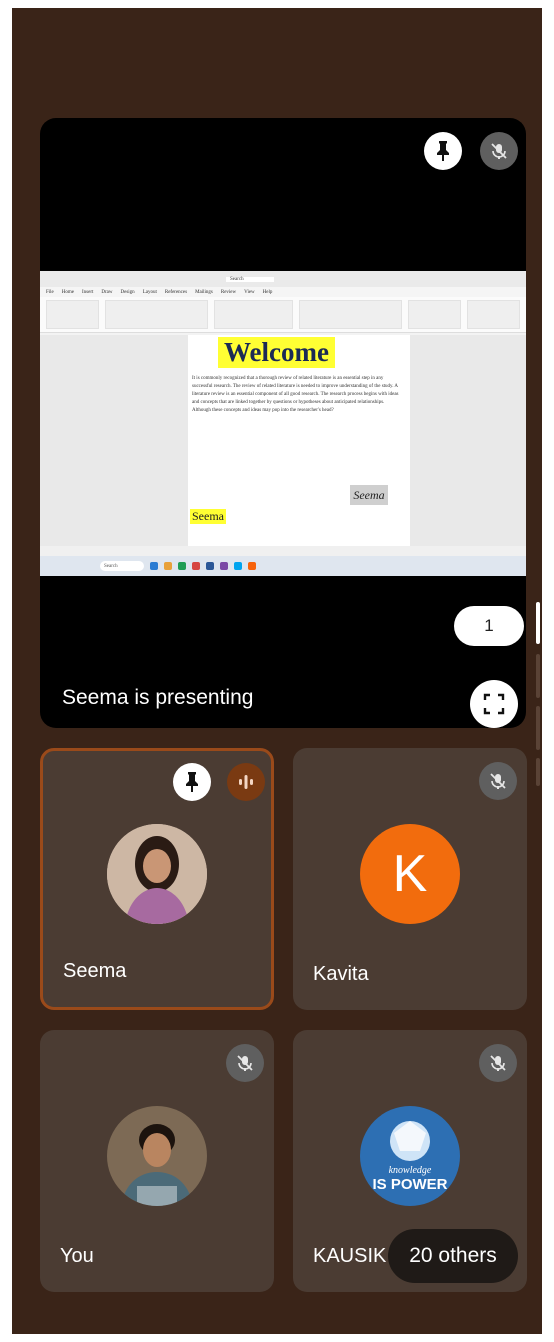  I want to click on document-heading: Welcome, so click(276, 352).